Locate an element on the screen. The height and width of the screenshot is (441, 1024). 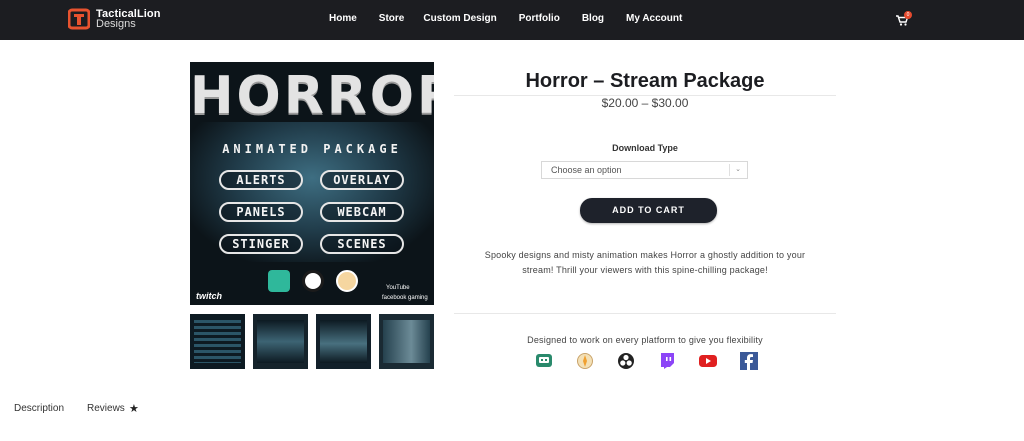
nav-my-account: My Account is located at coordinates (654, 18).